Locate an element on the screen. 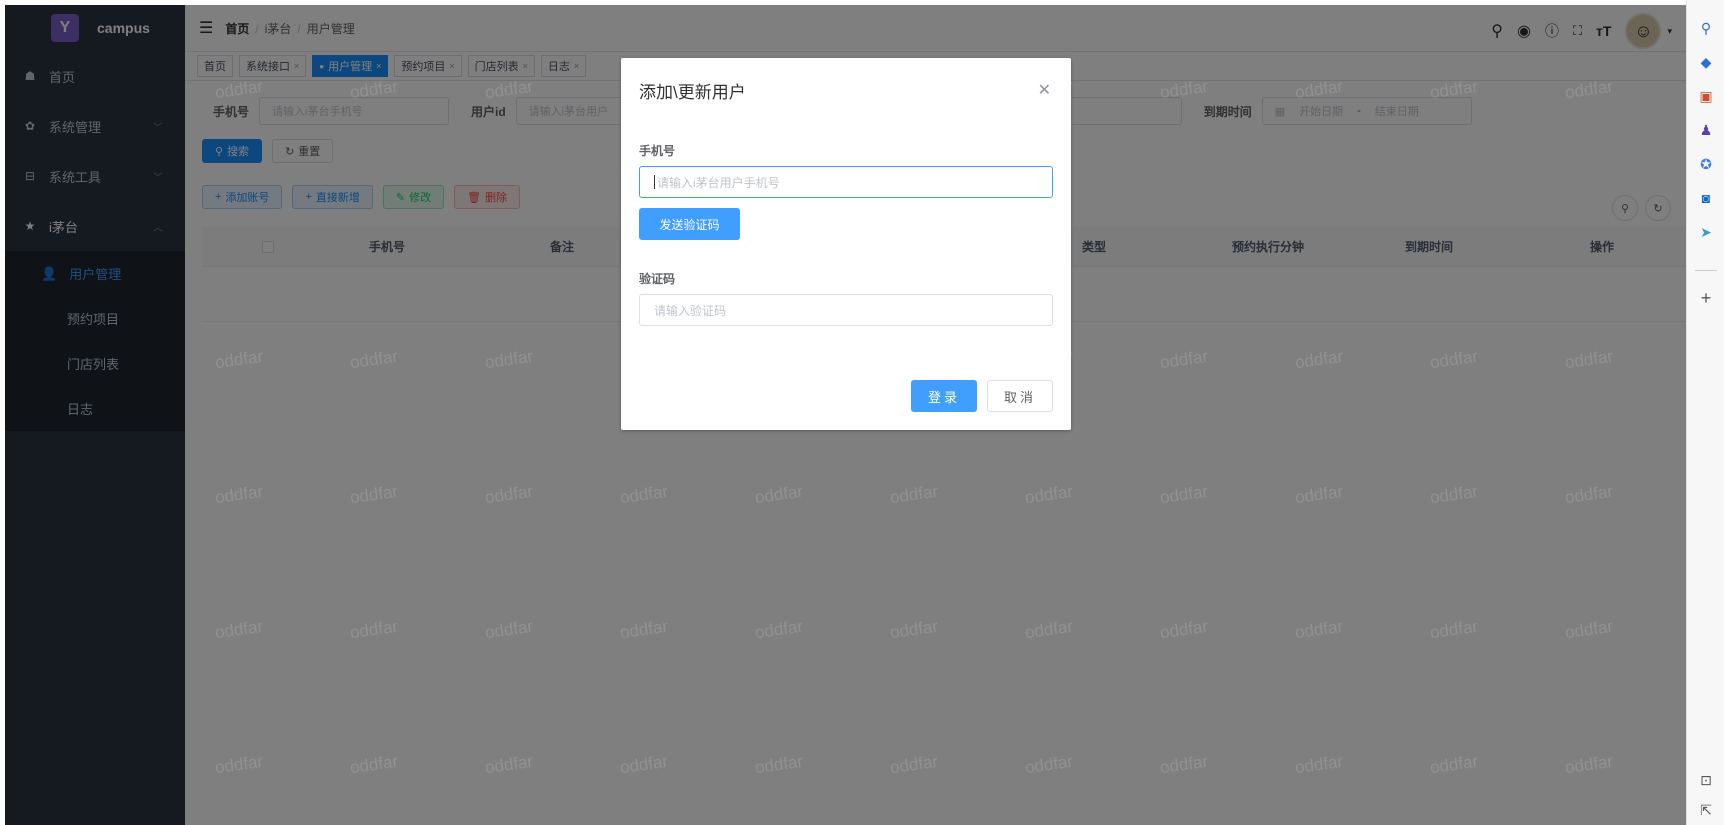 The image size is (1724, 825). external-link-icon: ⇱ is located at coordinates (1706, 810).